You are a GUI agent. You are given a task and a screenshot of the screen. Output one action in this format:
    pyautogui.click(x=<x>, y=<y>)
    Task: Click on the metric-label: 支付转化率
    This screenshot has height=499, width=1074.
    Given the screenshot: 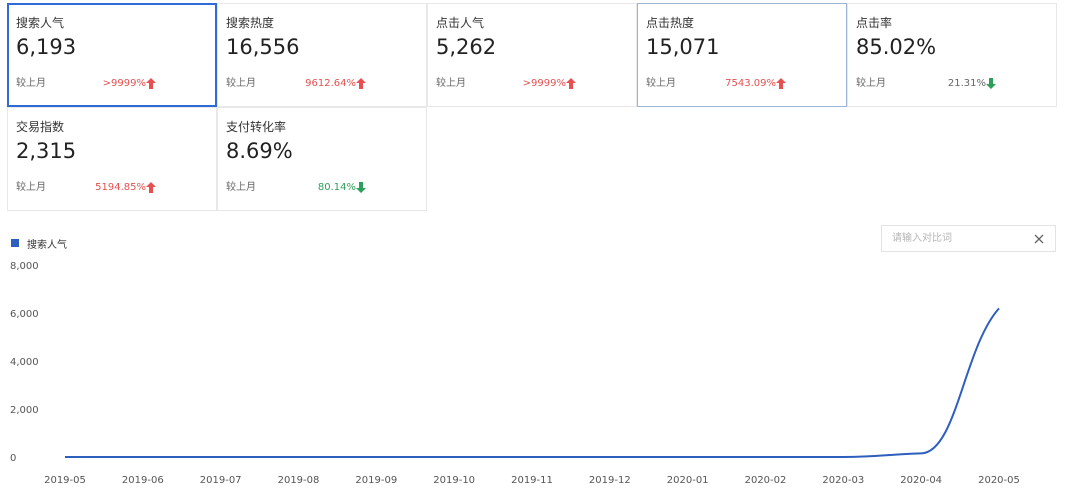 What is the action you would take?
    pyautogui.click(x=256, y=127)
    